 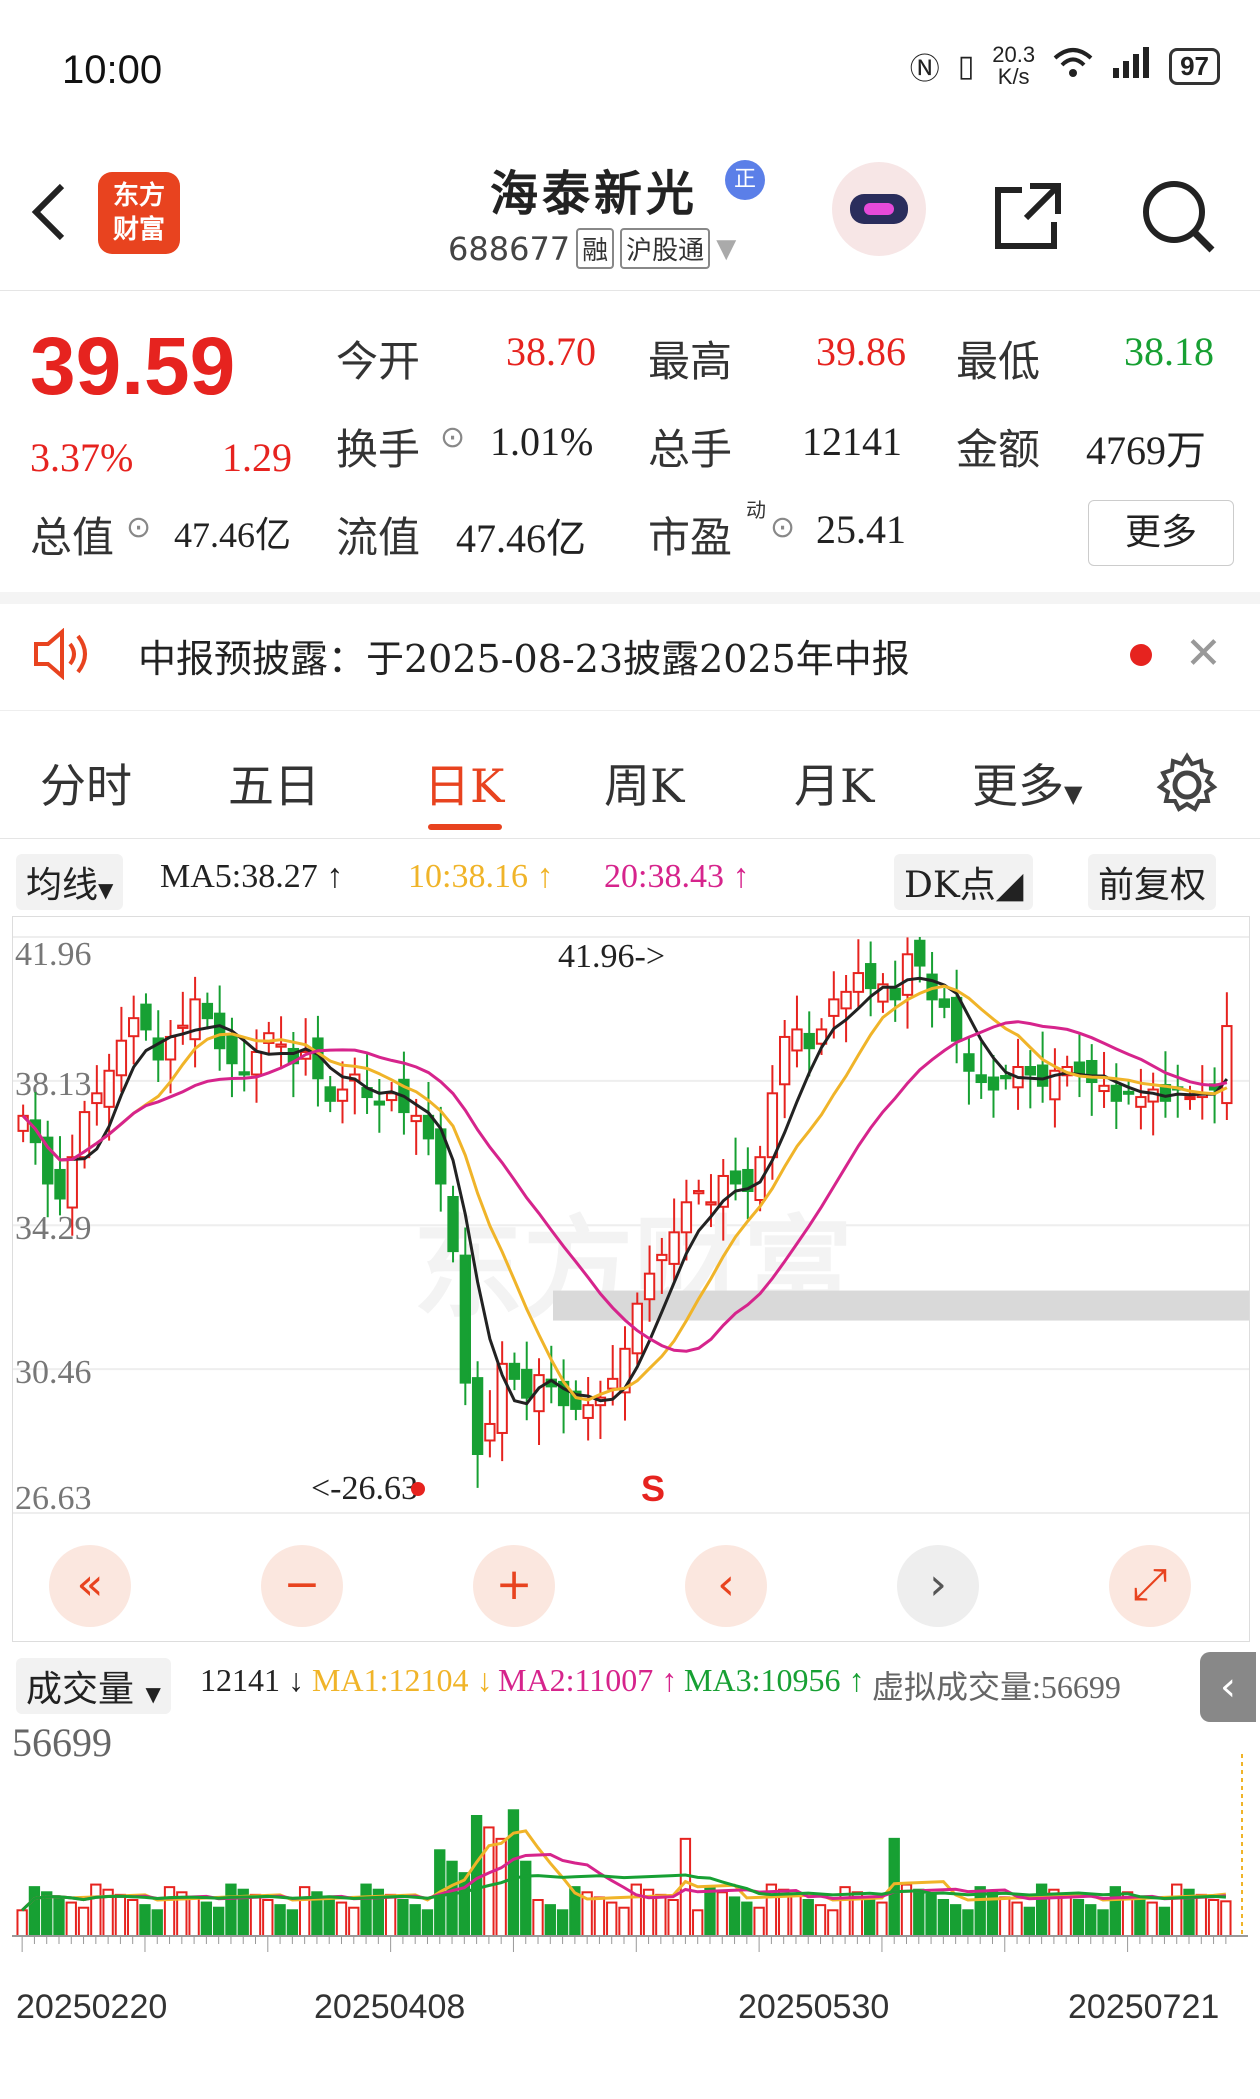 I want to click on low-label: 最低, so click(x=998, y=361).